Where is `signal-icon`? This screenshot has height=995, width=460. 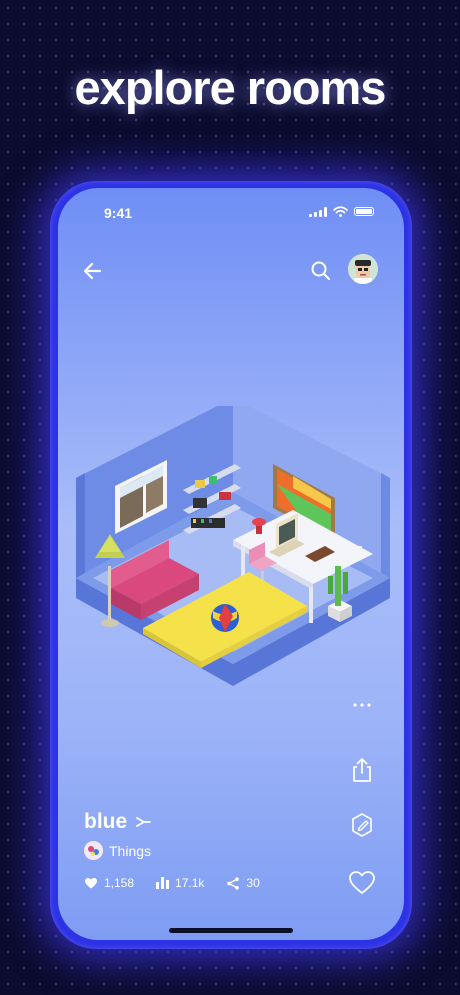 signal-icon is located at coordinates (318, 211).